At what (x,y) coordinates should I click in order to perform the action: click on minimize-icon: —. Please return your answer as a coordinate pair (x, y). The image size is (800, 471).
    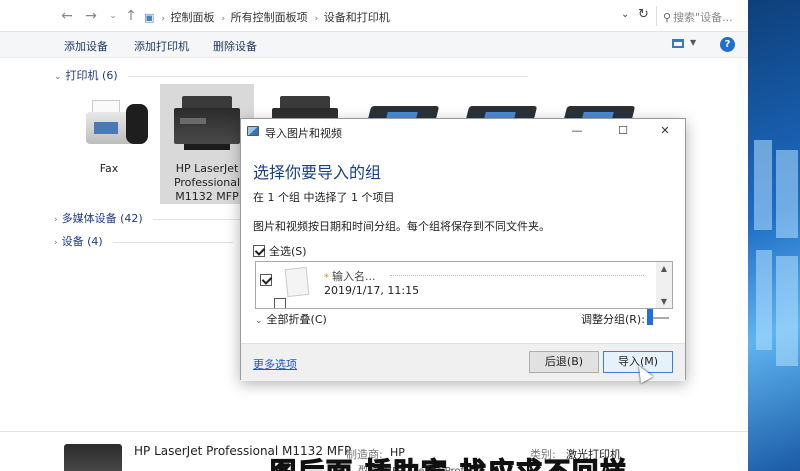
    Looking at the image, I should click on (577, 130).